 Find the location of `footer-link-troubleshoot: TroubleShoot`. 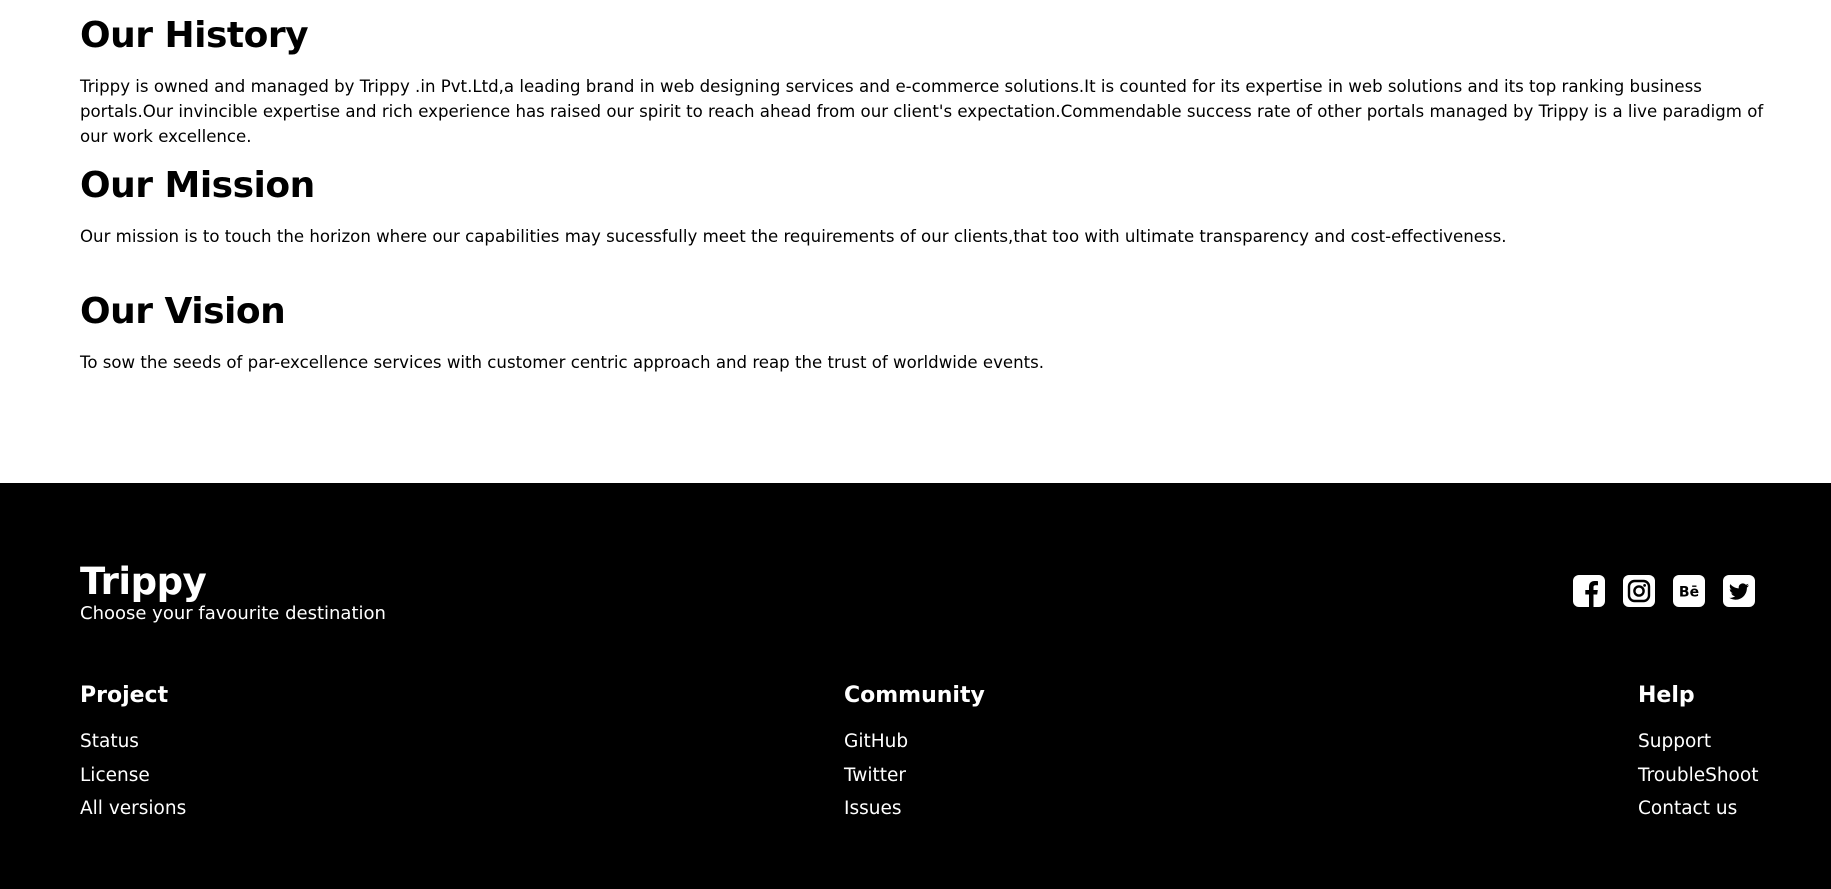

footer-link-troubleshoot: TroubleShoot is located at coordinates (1698, 776).